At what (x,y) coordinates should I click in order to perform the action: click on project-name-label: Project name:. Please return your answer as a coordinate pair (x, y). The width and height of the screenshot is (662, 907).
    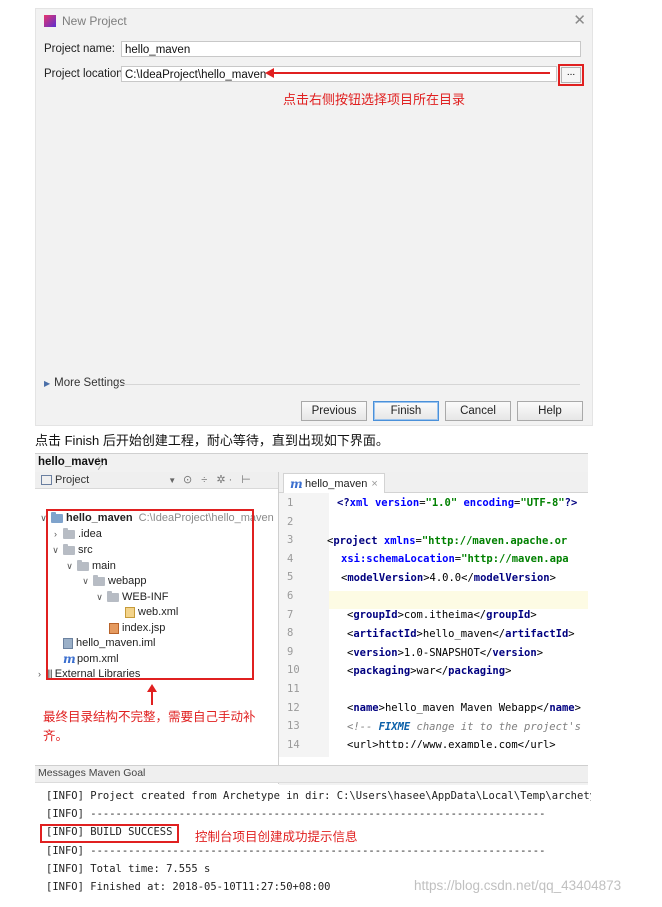
    Looking at the image, I should click on (79, 49).